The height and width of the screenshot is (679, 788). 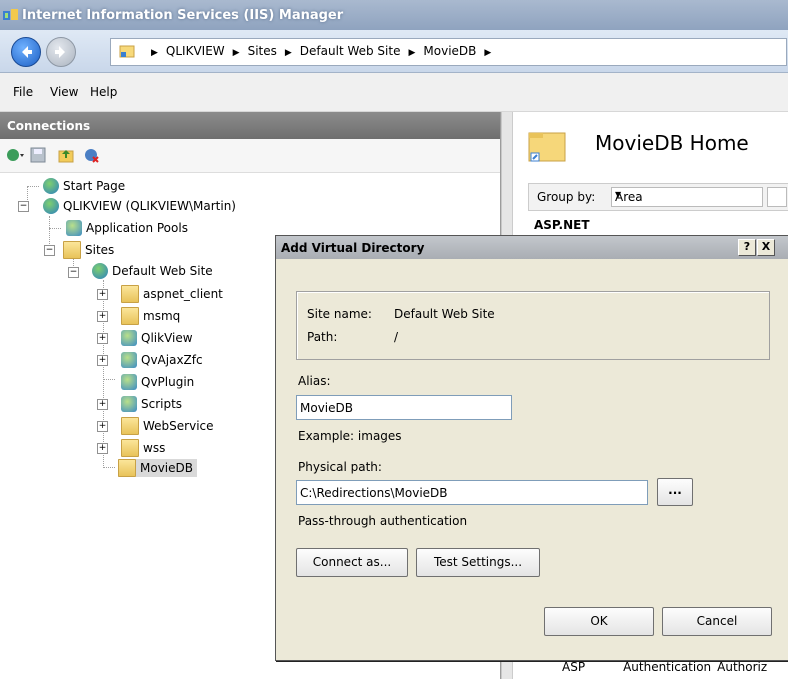 What do you see at coordinates (38, 155) in the screenshot?
I see `save-icon` at bounding box center [38, 155].